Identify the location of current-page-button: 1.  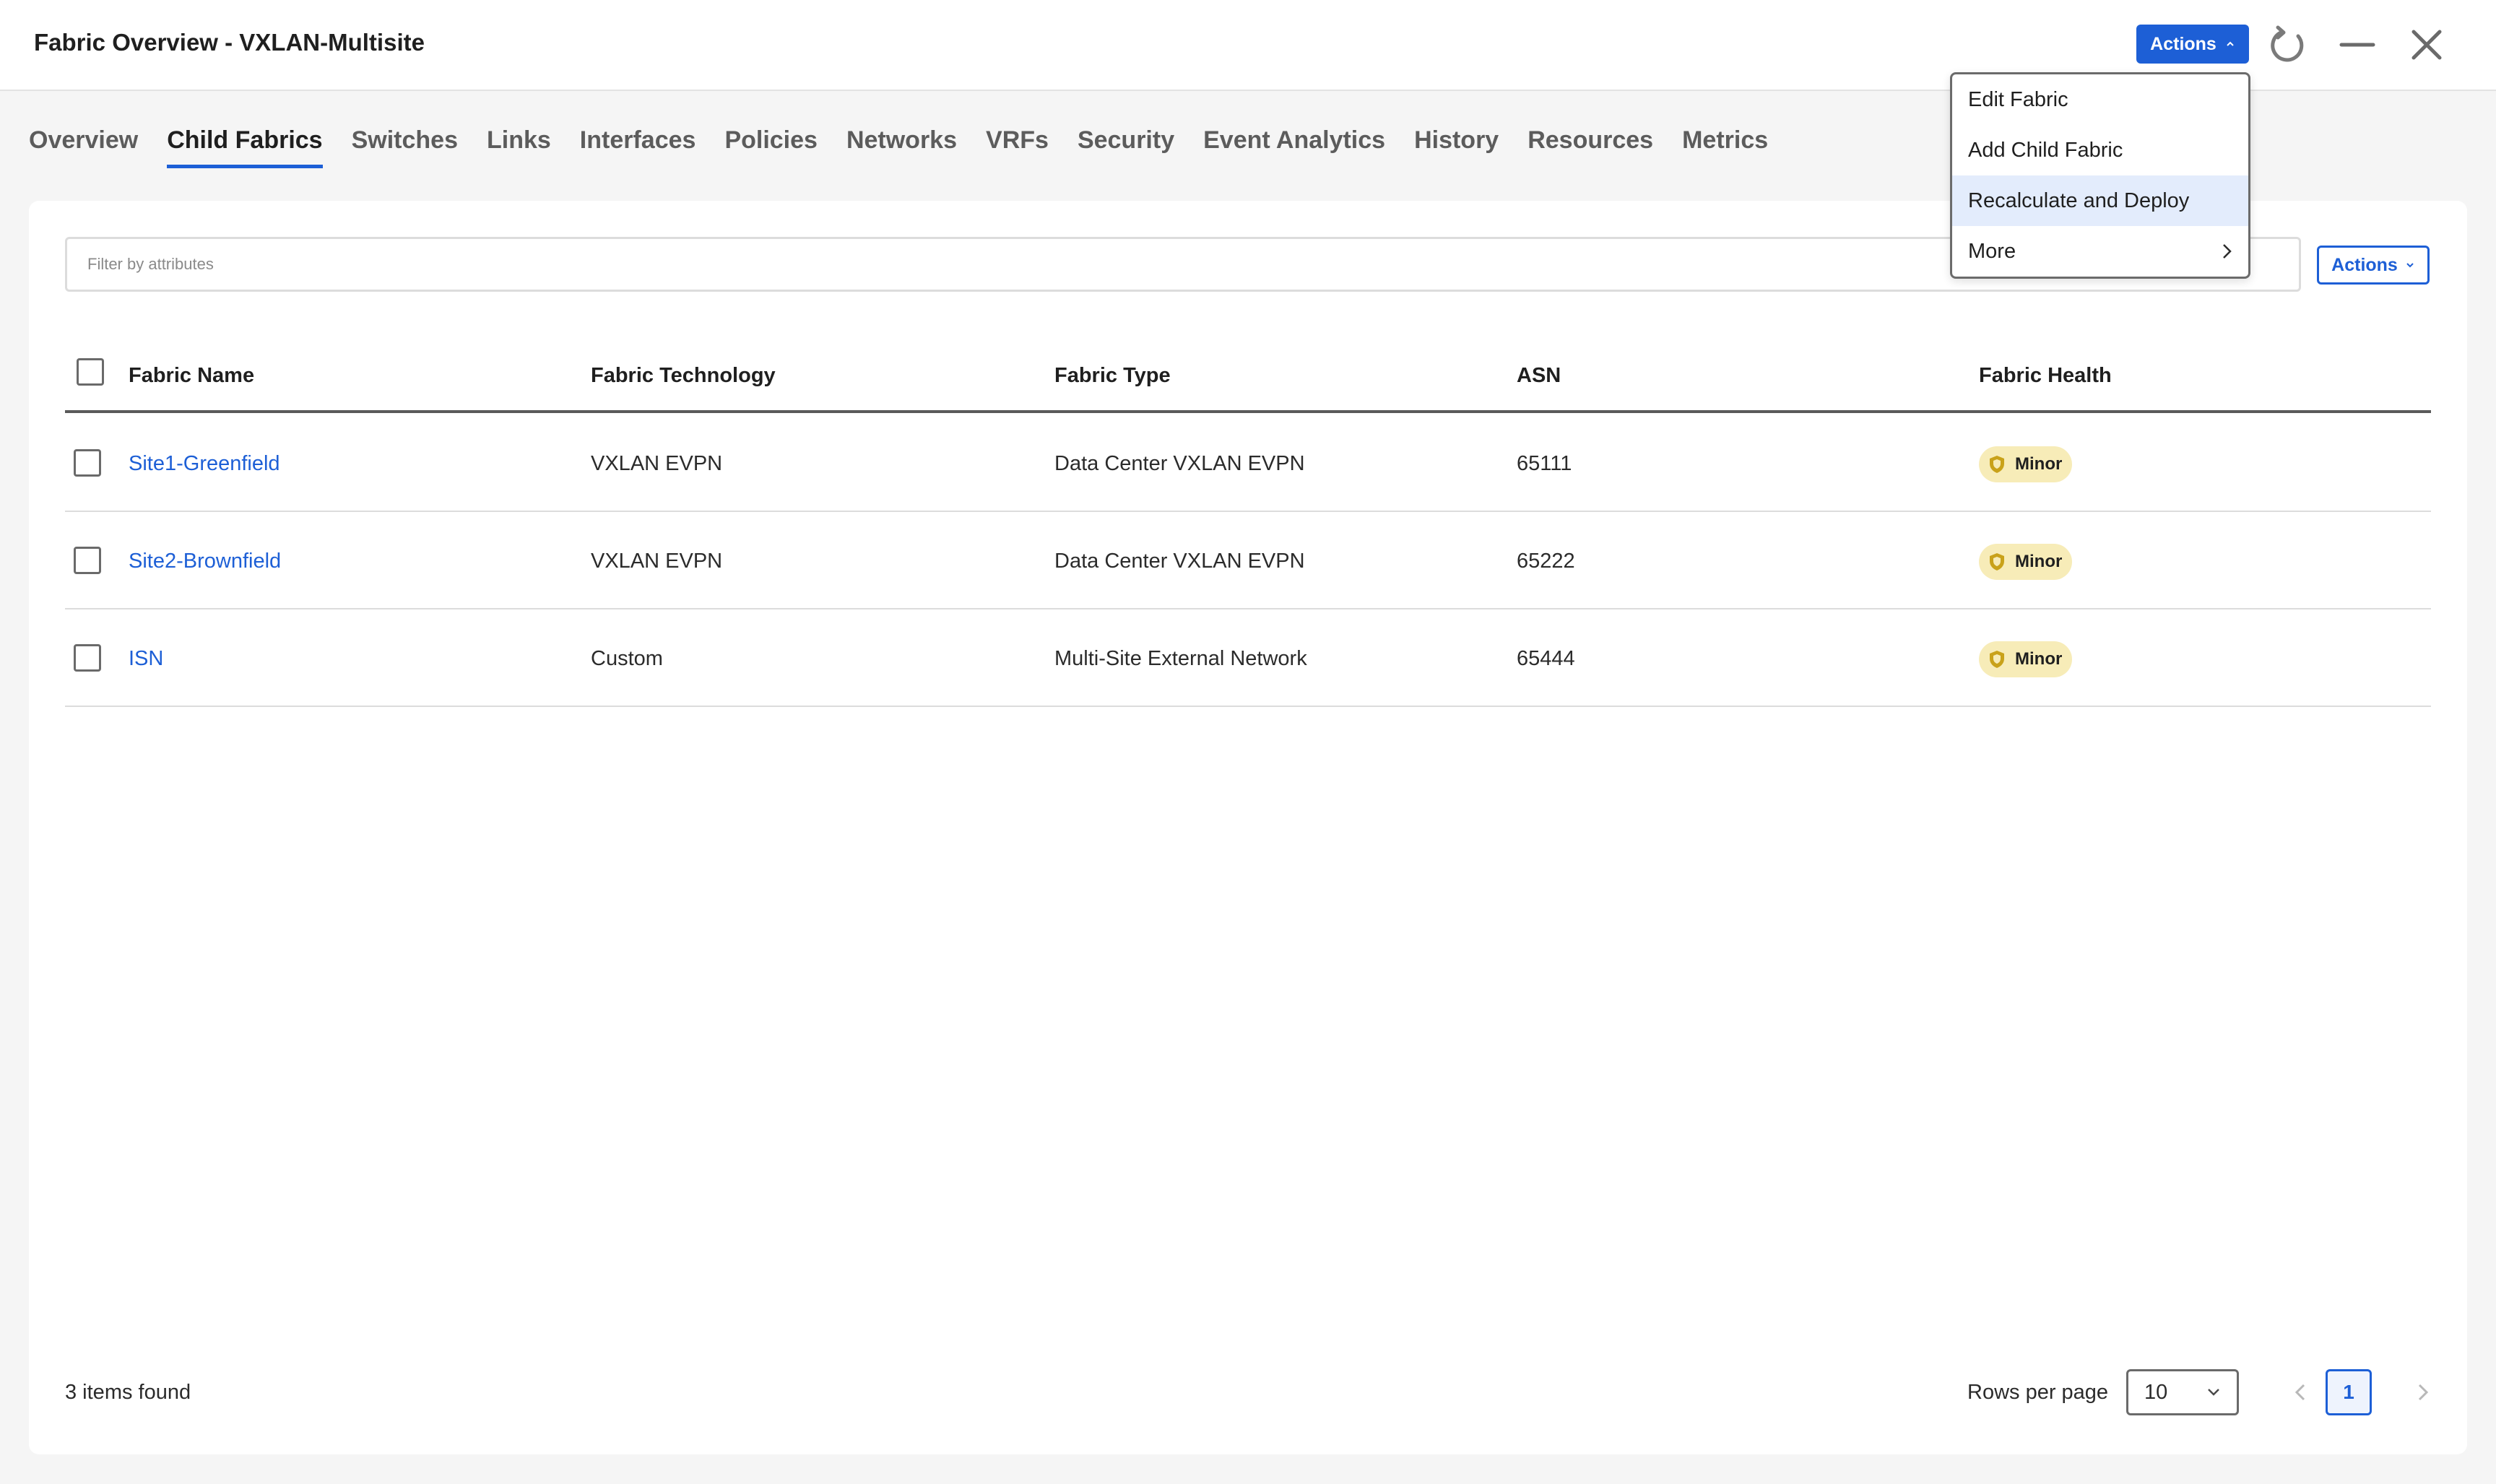
(2349, 1392).